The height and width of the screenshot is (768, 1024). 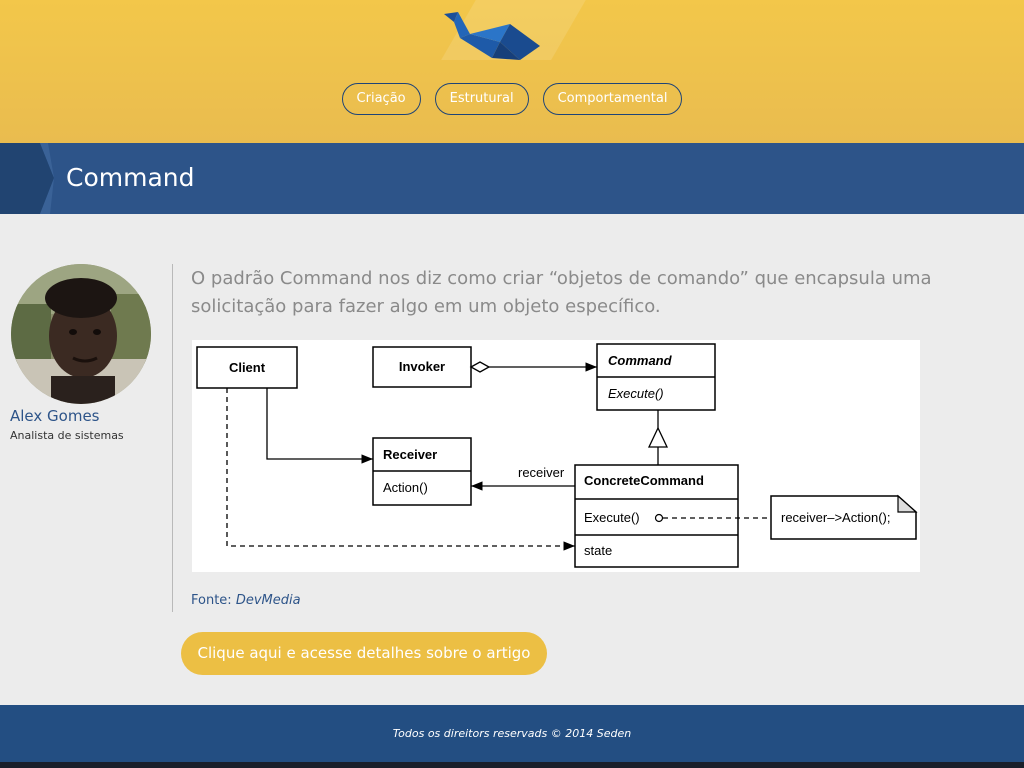 What do you see at coordinates (211, 600) in the screenshot?
I see `source-label: Fonte:` at bounding box center [211, 600].